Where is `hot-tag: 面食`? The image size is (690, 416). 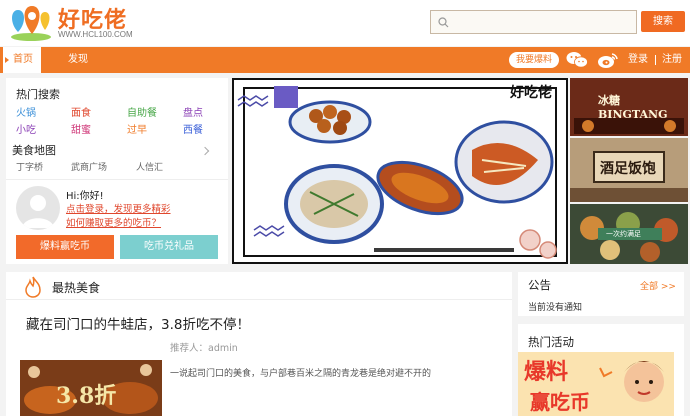 hot-tag: 面食 is located at coordinates (81, 111).